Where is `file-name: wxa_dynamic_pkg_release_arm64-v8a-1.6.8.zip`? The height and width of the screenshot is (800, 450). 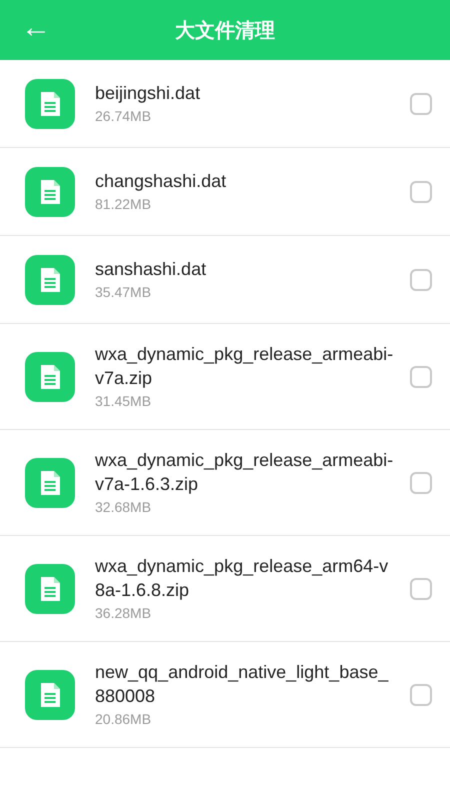
file-name: wxa_dynamic_pkg_release_arm64-v8a-1.6.8.zip is located at coordinates (242, 578).